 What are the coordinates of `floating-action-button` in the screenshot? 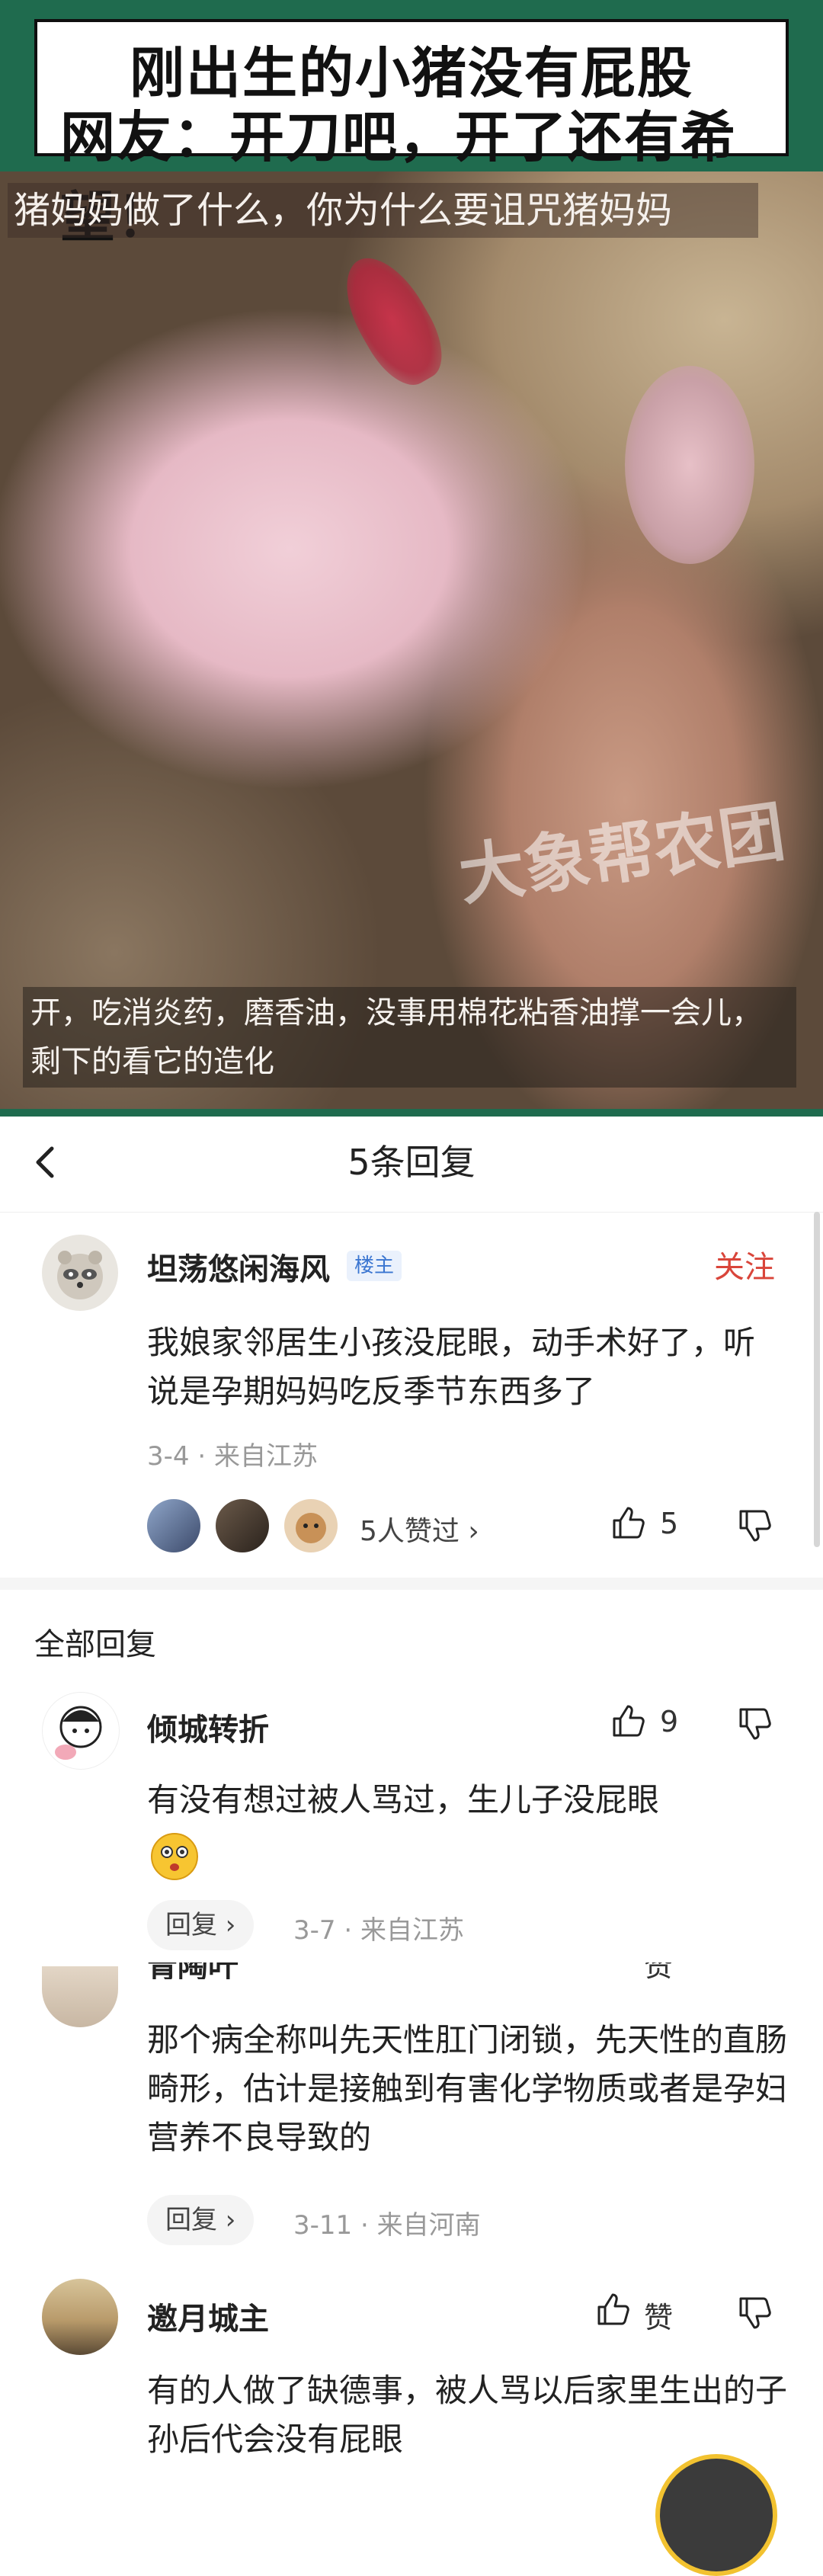 It's located at (716, 2515).